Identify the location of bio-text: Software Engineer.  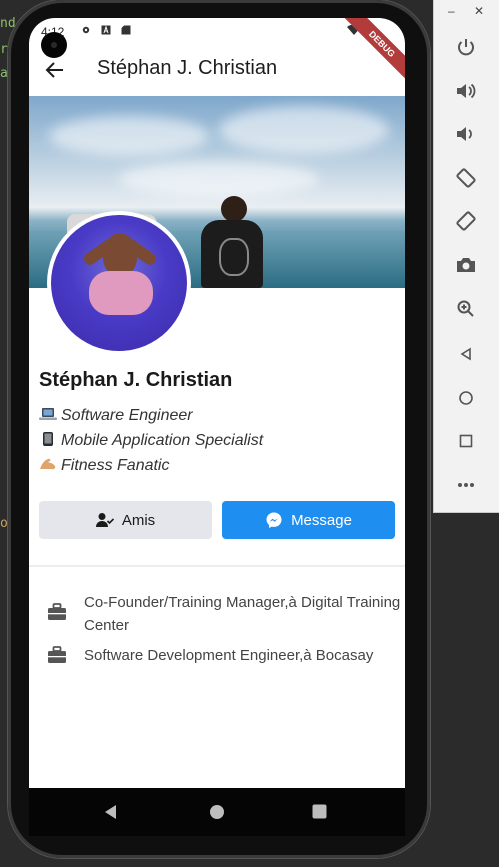
(127, 415).